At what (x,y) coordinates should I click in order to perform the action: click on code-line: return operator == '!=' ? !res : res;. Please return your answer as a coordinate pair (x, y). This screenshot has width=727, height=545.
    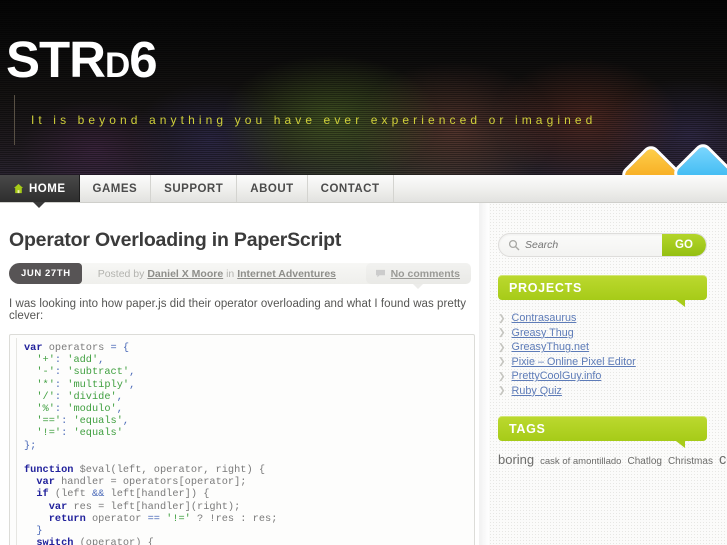
    Looking at the image, I should click on (245, 519).